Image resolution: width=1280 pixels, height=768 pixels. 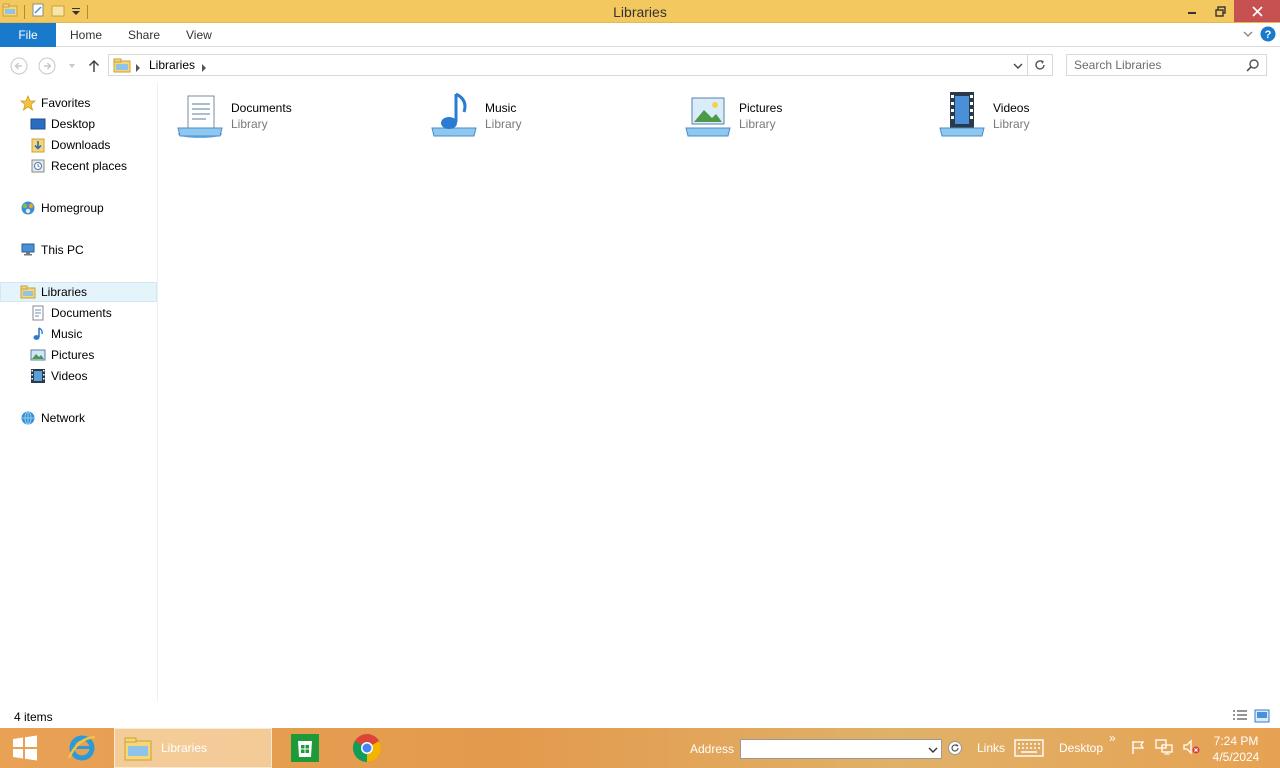 I want to click on nav-favorites: Favorites, so click(x=78, y=103).